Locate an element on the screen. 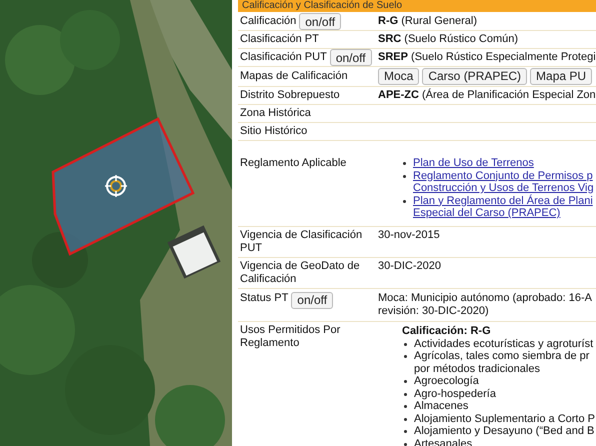  permitted-use: Alojamiento y Desayuno (“Bed and B is located at coordinates (504, 431).